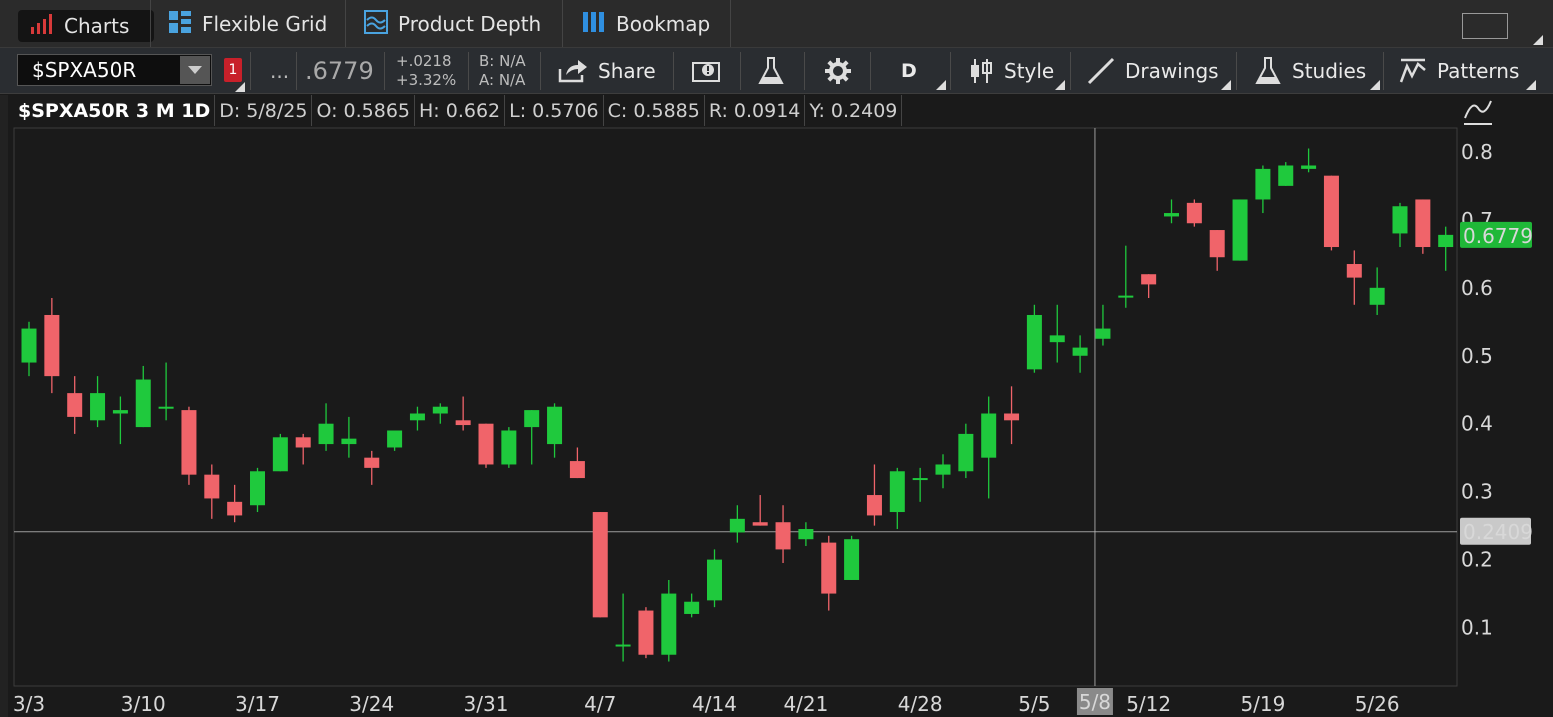  What do you see at coordinates (1477, 628) in the screenshot?
I see `y-tick-label: 0.1` at bounding box center [1477, 628].